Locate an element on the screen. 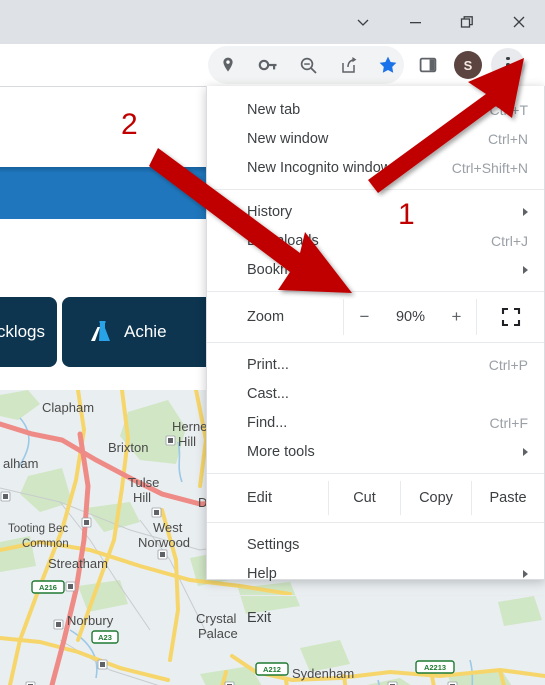 Image resolution: width=545 pixels, height=685 pixels. menu-item-shortcut: Ctrl+N is located at coordinates (507, 138).